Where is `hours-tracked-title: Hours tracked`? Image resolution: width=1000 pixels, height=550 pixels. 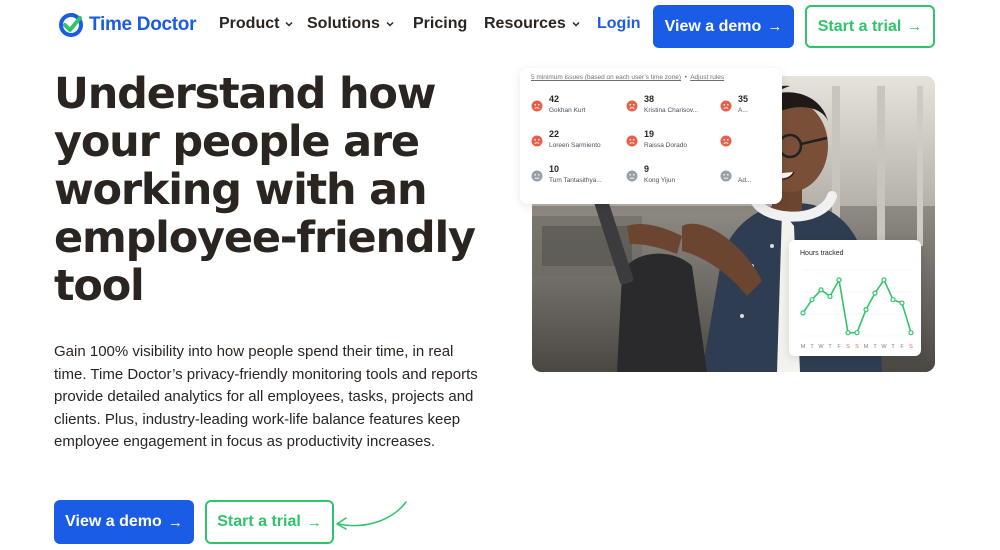
hours-tracked-title: Hours tracked is located at coordinates (822, 253).